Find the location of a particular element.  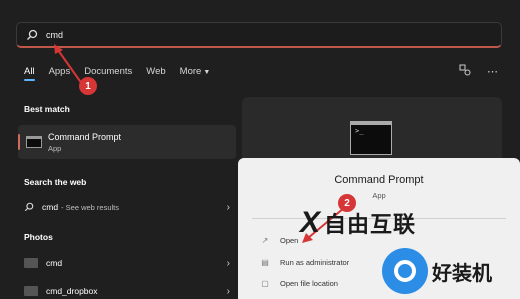

watermark-text: 自由互联 is located at coordinates (370, 224).